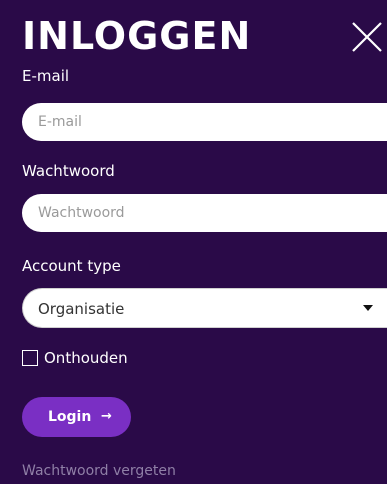  I want to click on email-field, so click(204, 122).